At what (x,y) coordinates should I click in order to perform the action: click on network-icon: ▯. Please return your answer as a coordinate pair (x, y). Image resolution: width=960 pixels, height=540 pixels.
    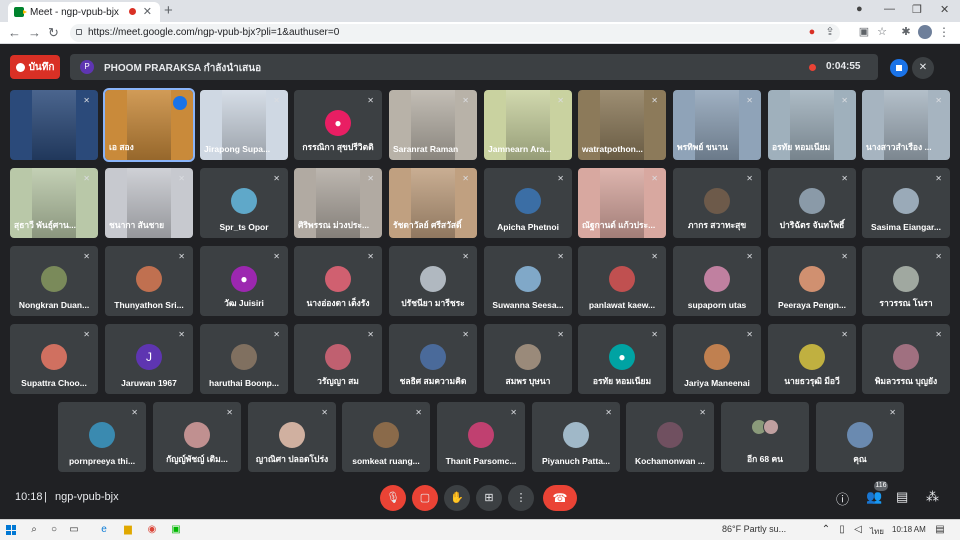
    Looking at the image, I should click on (842, 530).